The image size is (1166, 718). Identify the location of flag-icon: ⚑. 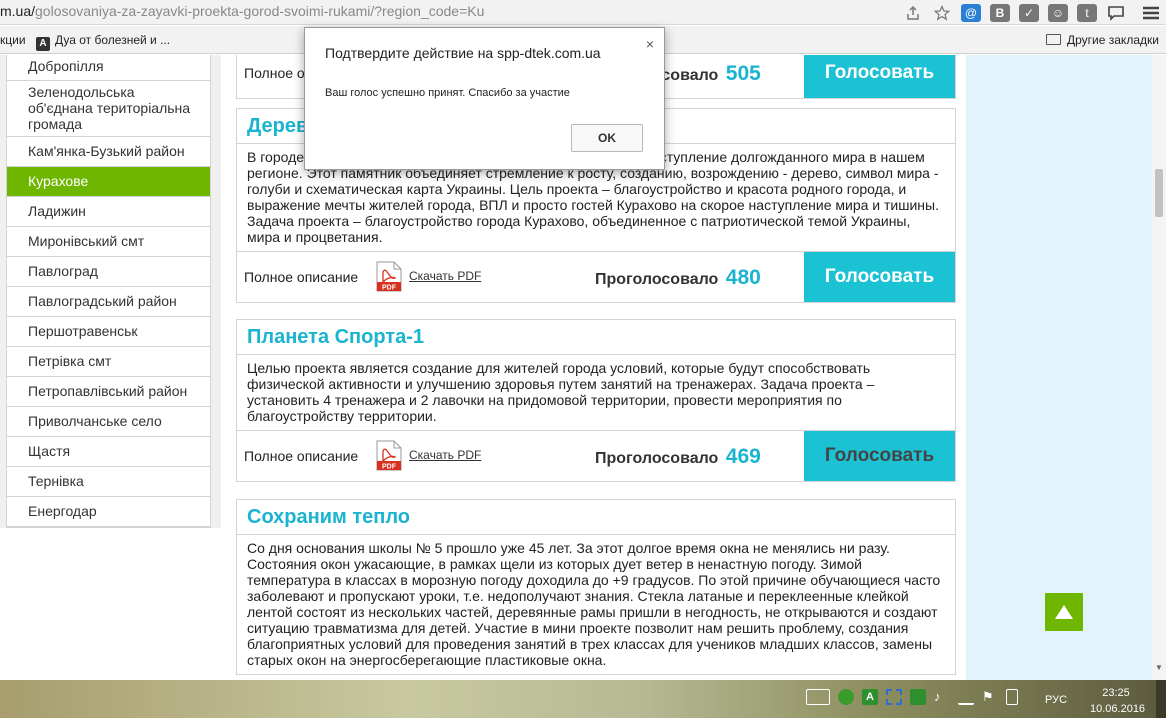
(990, 697).